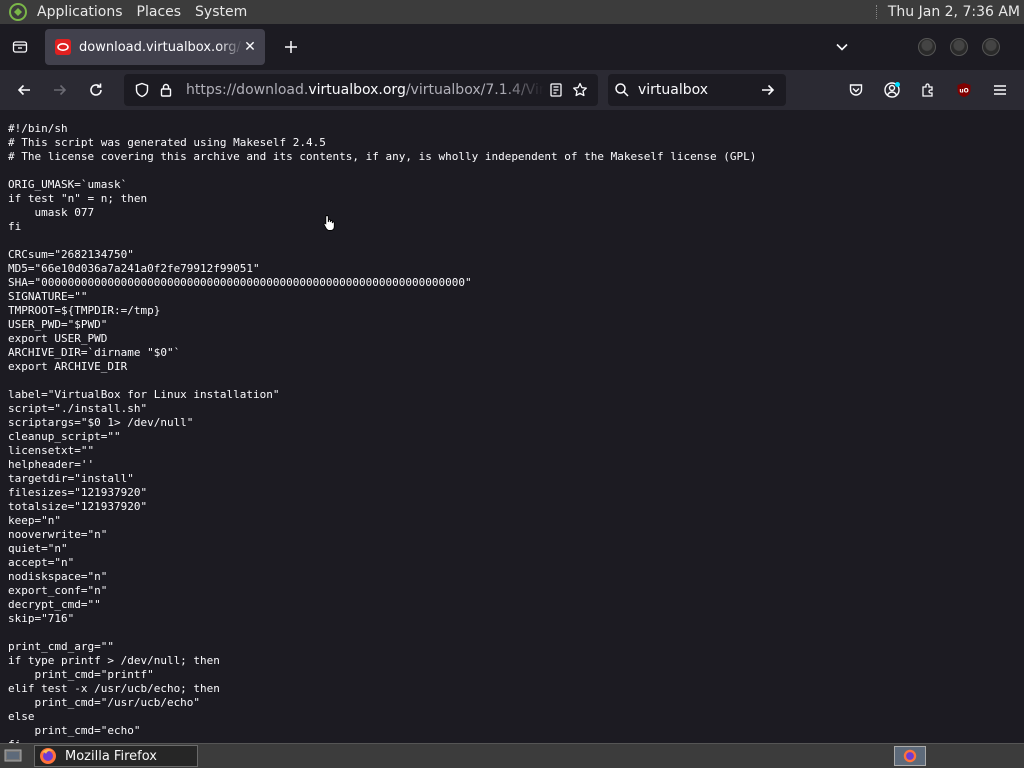 The height and width of the screenshot is (768, 1024). I want to click on ublock-origin-icon: uO, so click(964, 90).